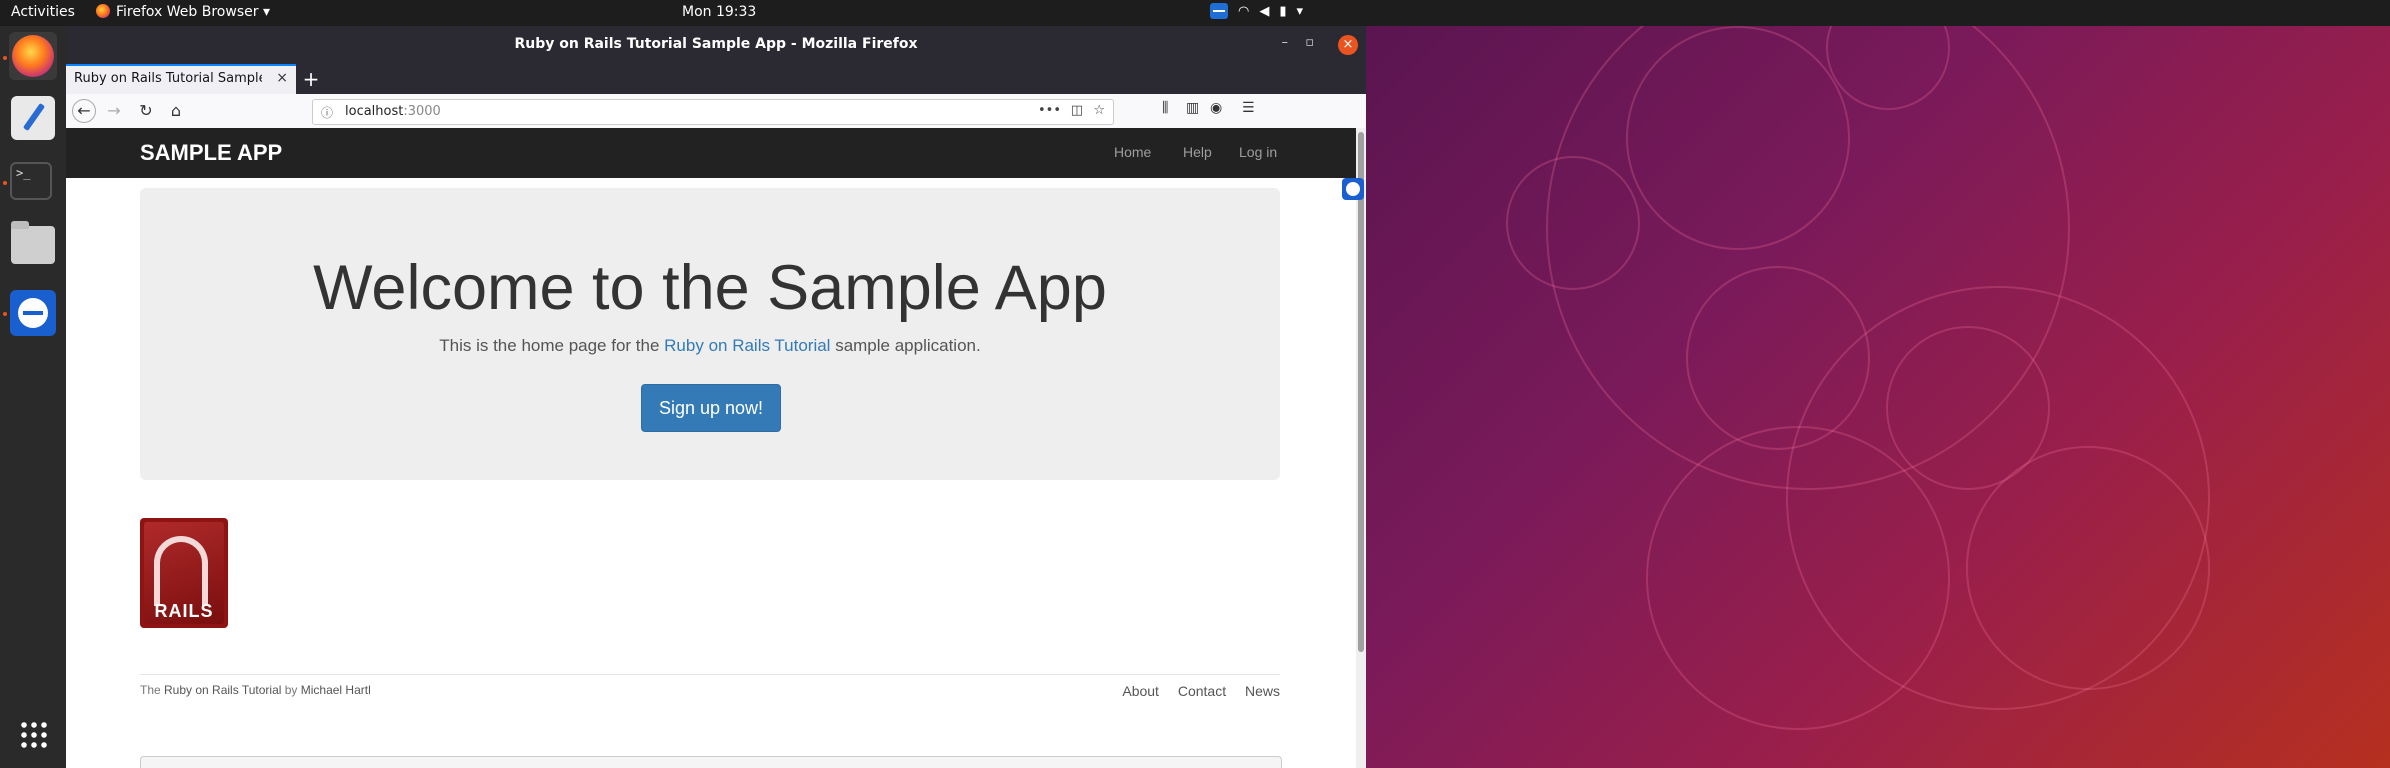 The image size is (2390, 768). Describe the element at coordinates (33, 397) in the screenshot. I see `dock: >_` at that location.